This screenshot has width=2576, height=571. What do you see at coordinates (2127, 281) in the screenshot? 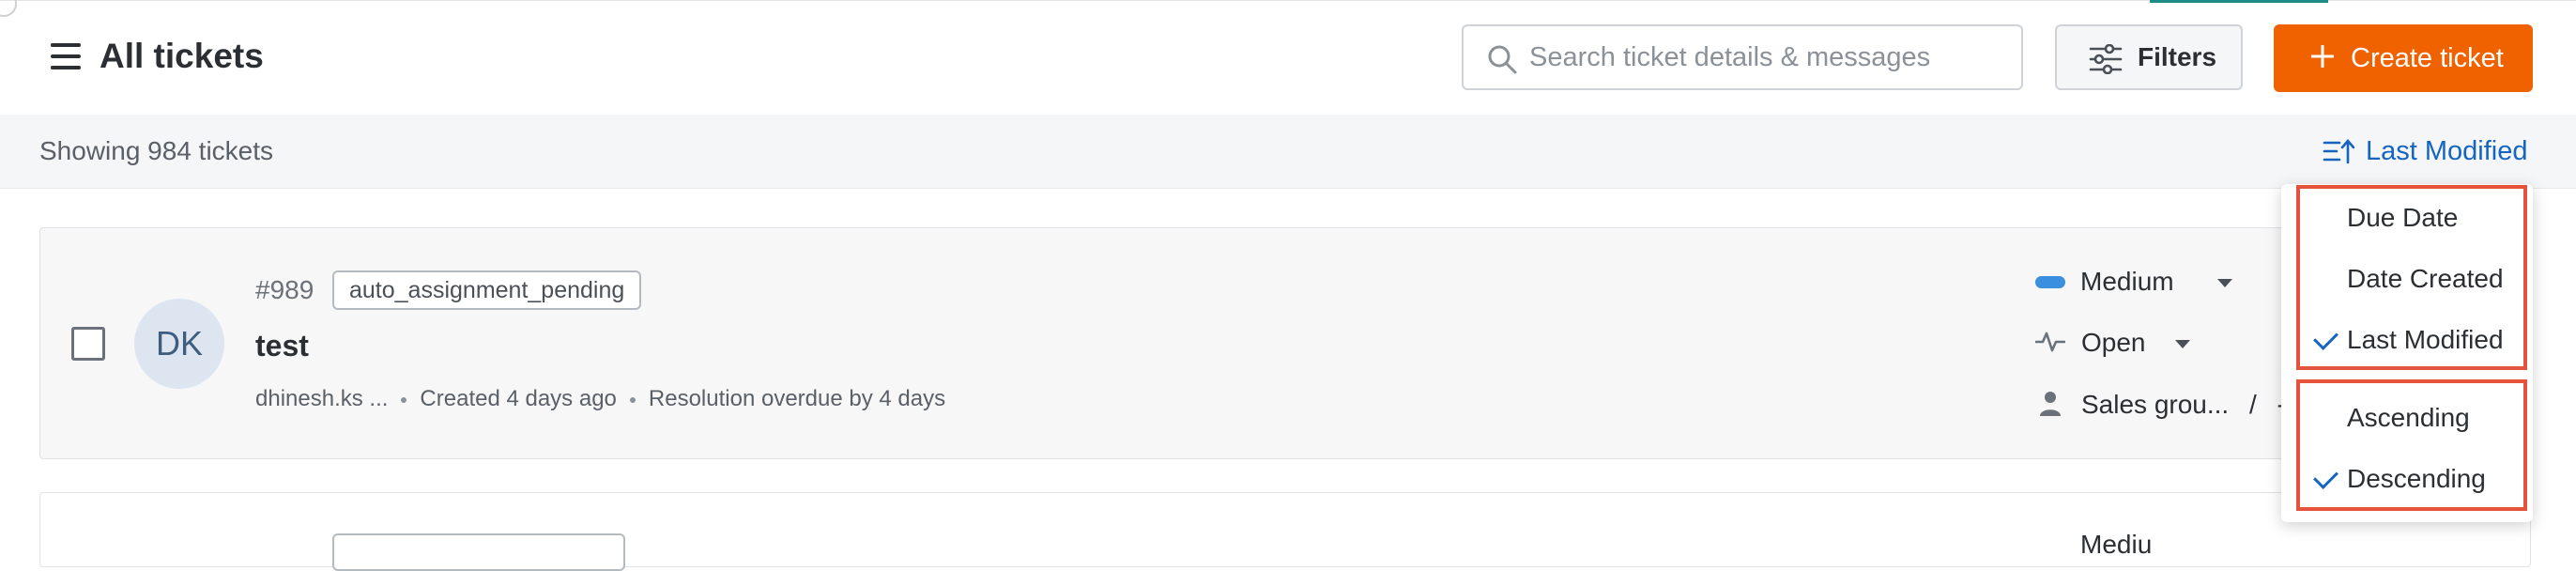
I see `priority-label: Medium` at bounding box center [2127, 281].